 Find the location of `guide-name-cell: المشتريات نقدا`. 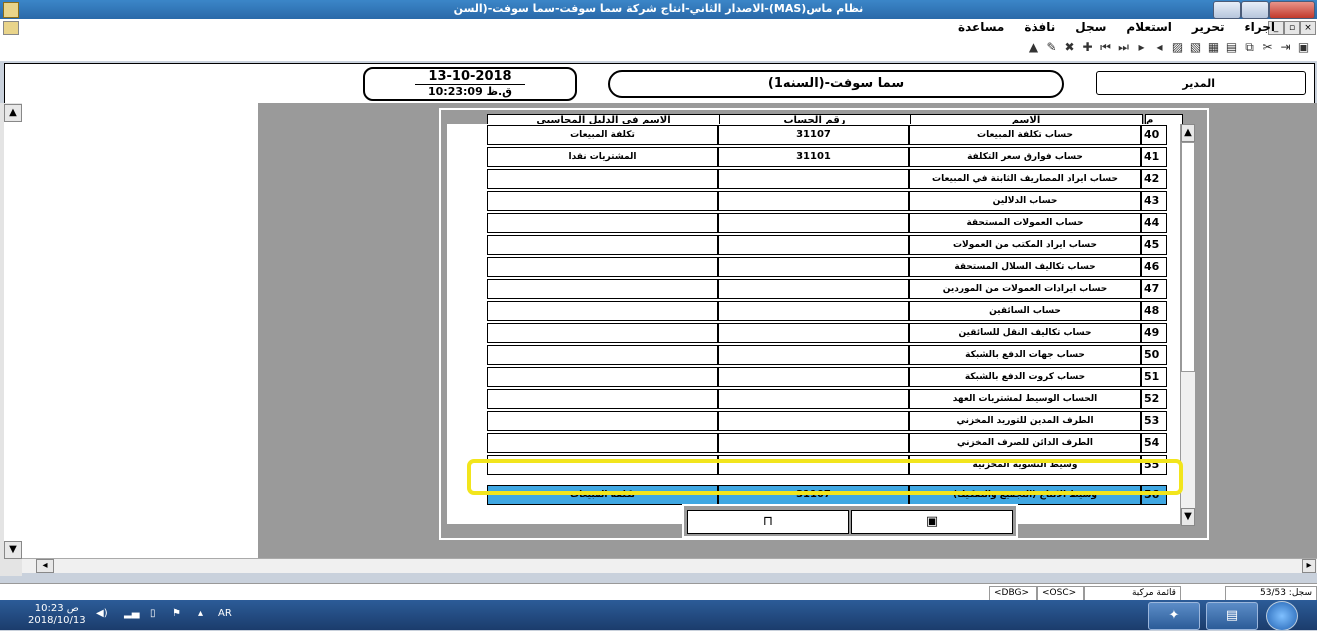

guide-name-cell: المشتريات نقدا is located at coordinates (602, 157).